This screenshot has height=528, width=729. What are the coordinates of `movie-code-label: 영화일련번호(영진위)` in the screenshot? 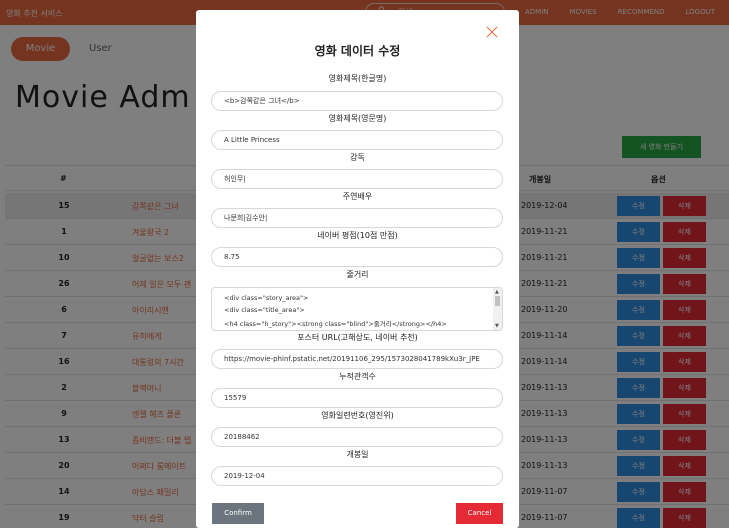 It's located at (357, 415).